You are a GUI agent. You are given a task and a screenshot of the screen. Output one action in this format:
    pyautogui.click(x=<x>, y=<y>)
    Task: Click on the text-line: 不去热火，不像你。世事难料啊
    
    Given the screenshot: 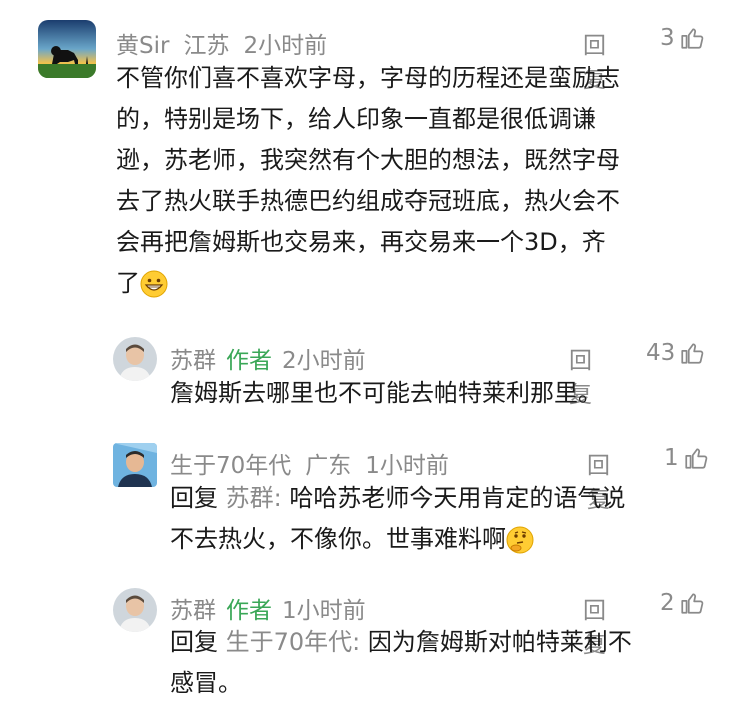 What is the action you would take?
    pyautogui.click(x=442, y=539)
    